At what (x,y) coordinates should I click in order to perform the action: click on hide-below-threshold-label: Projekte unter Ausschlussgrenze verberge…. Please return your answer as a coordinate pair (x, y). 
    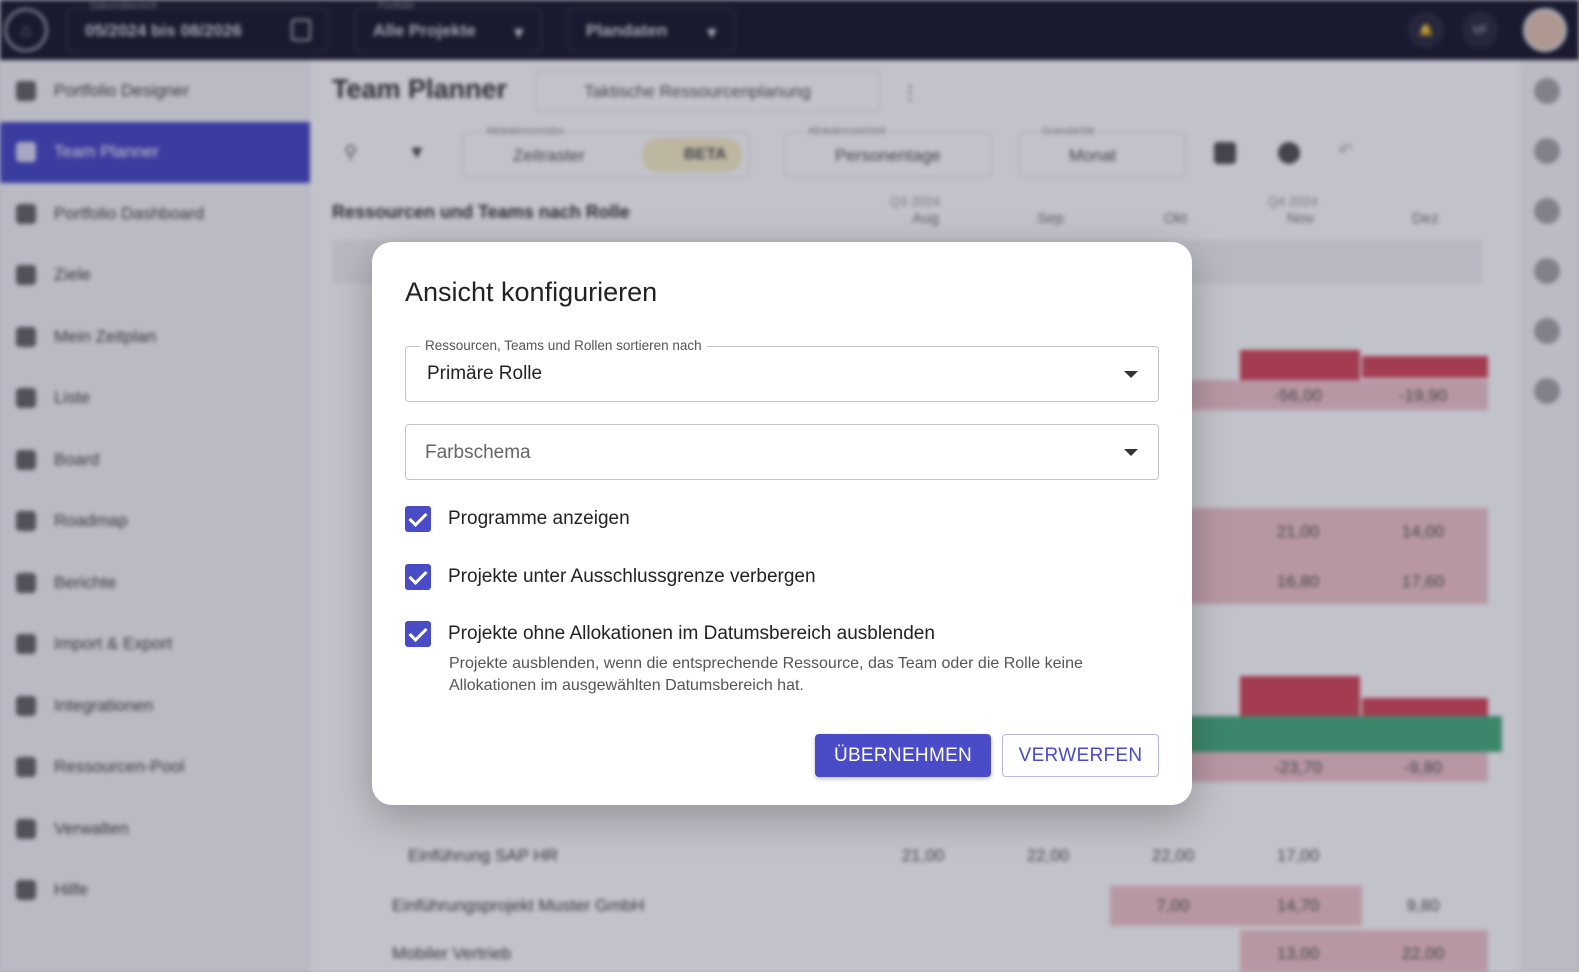
    Looking at the image, I should click on (632, 576).